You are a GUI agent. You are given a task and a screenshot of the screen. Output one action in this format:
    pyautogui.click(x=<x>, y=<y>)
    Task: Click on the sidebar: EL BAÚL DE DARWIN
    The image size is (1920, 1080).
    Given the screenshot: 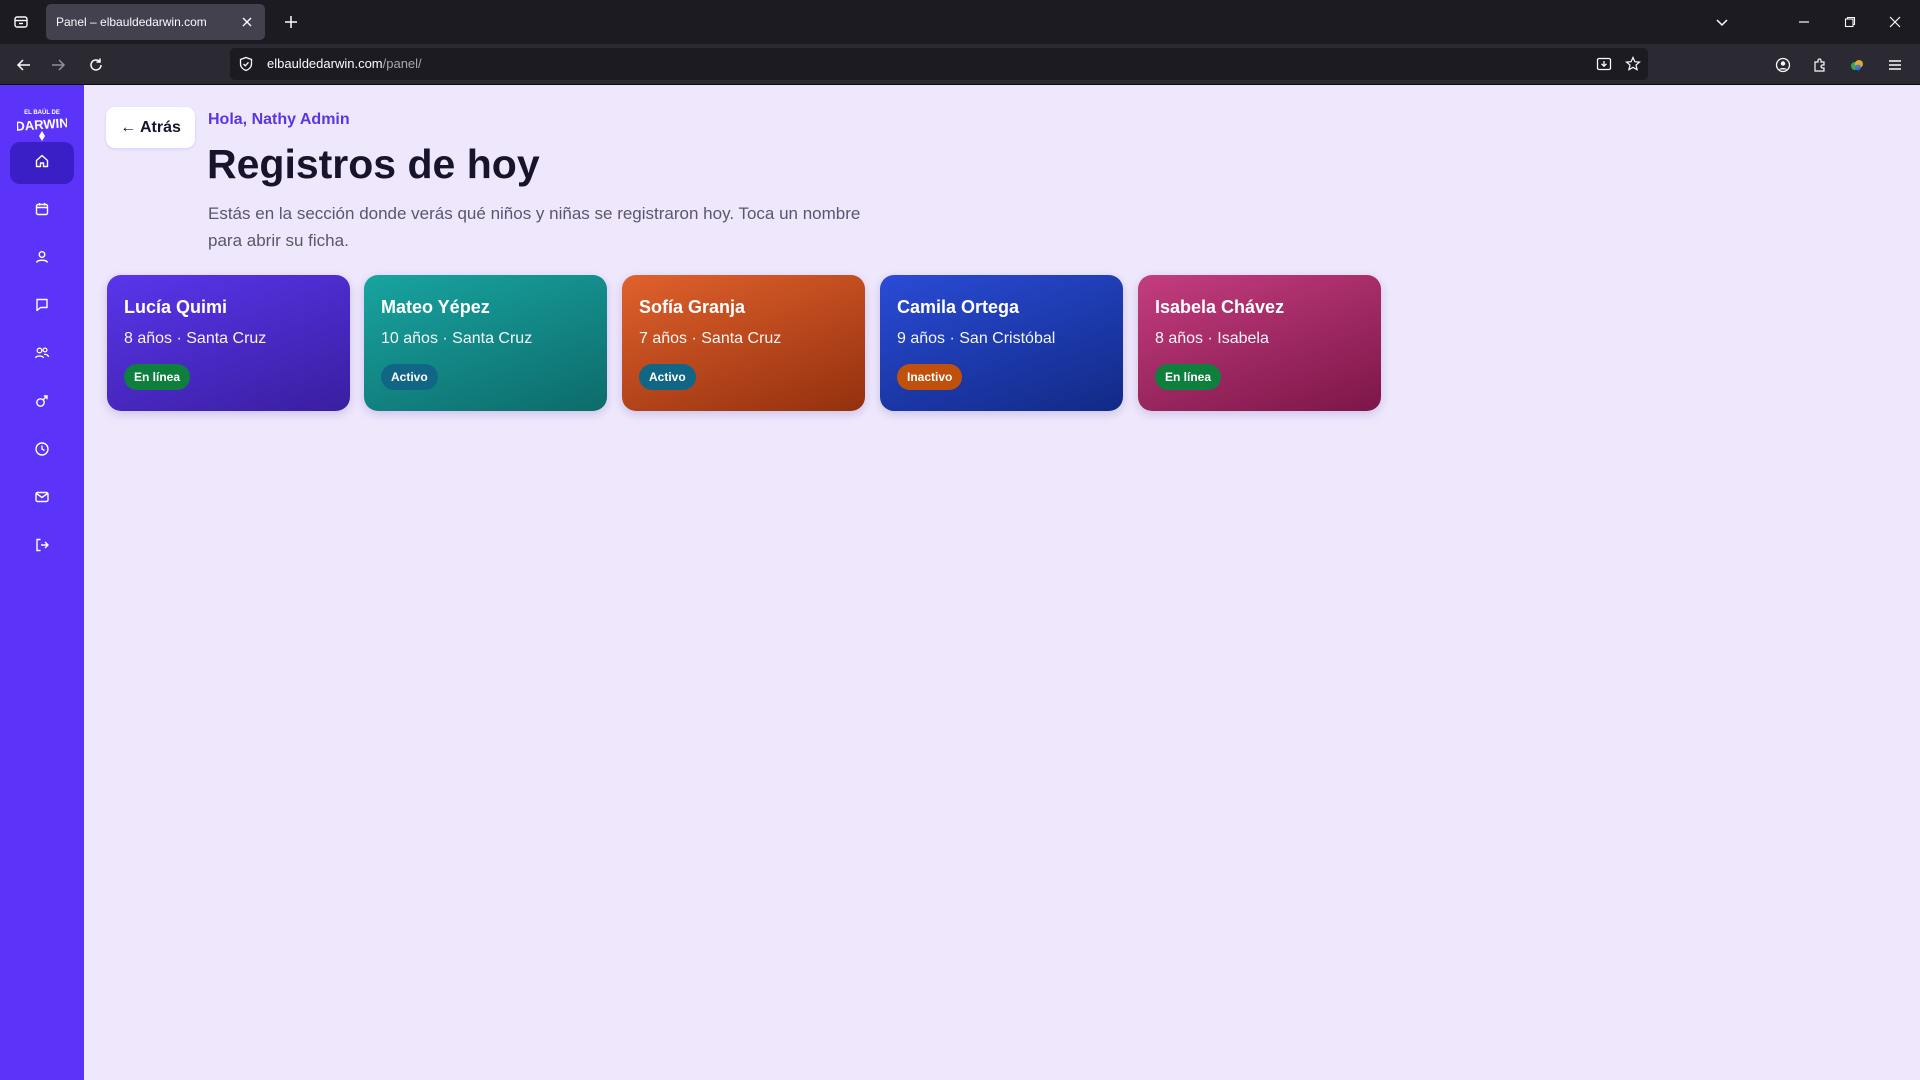 What is the action you would take?
    pyautogui.click(x=42, y=582)
    